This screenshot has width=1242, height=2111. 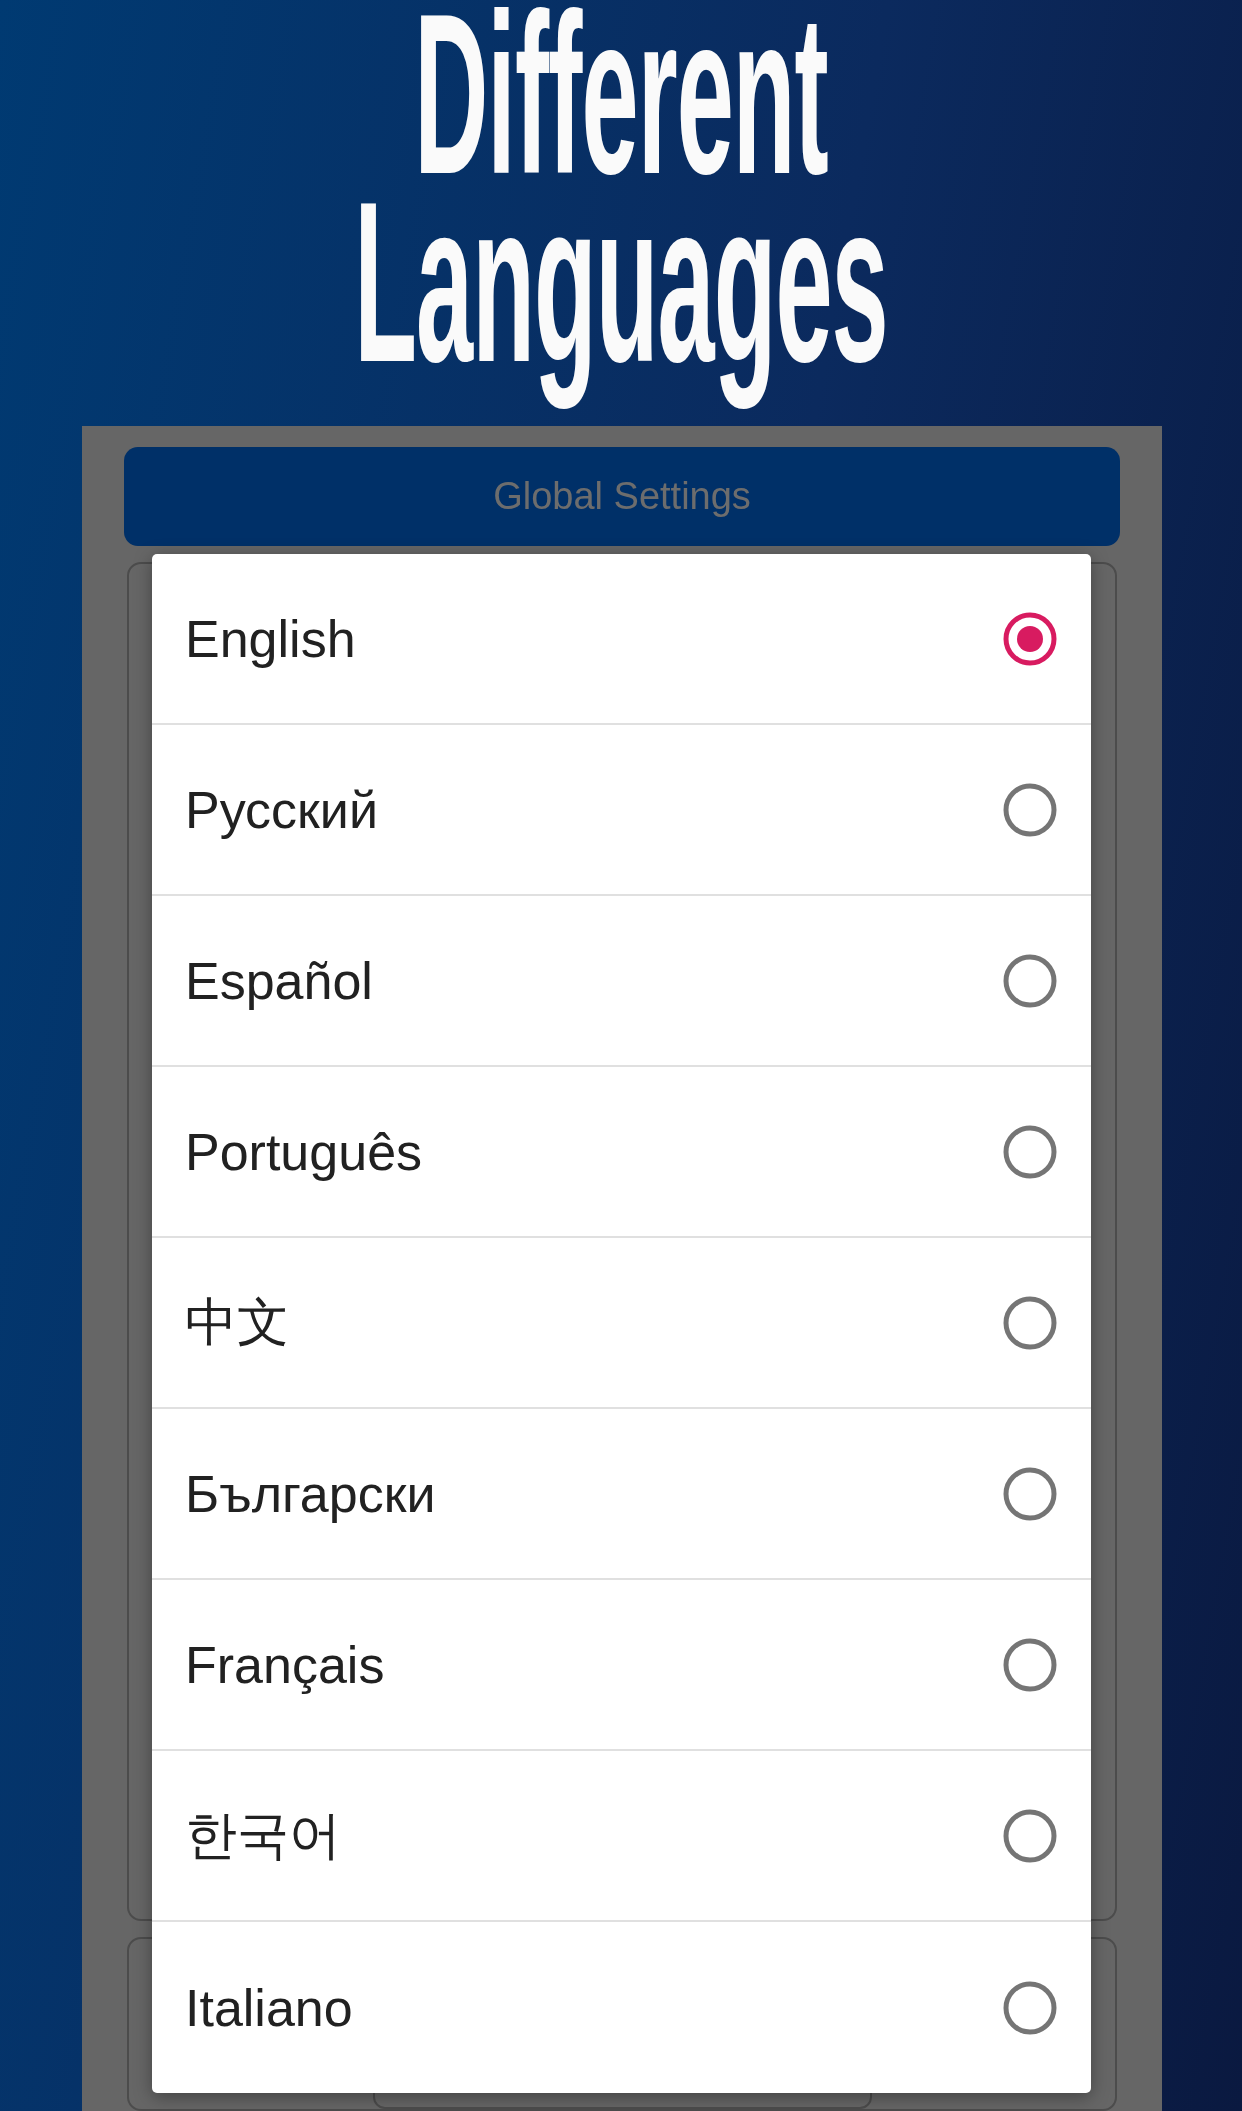 What do you see at coordinates (621, 810) in the screenshot?
I see `language-option: Русский` at bounding box center [621, 810].